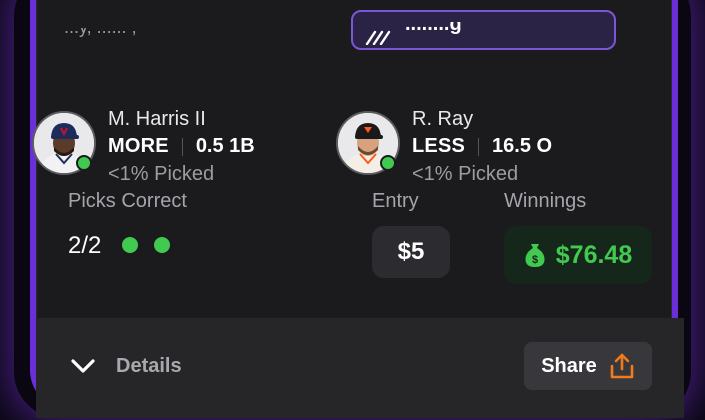 The width and height of the screenshot is (705, 420). Describe the element at coordinates (483, 30) in the screenshot. I see `header-chip: ........g` at that location.